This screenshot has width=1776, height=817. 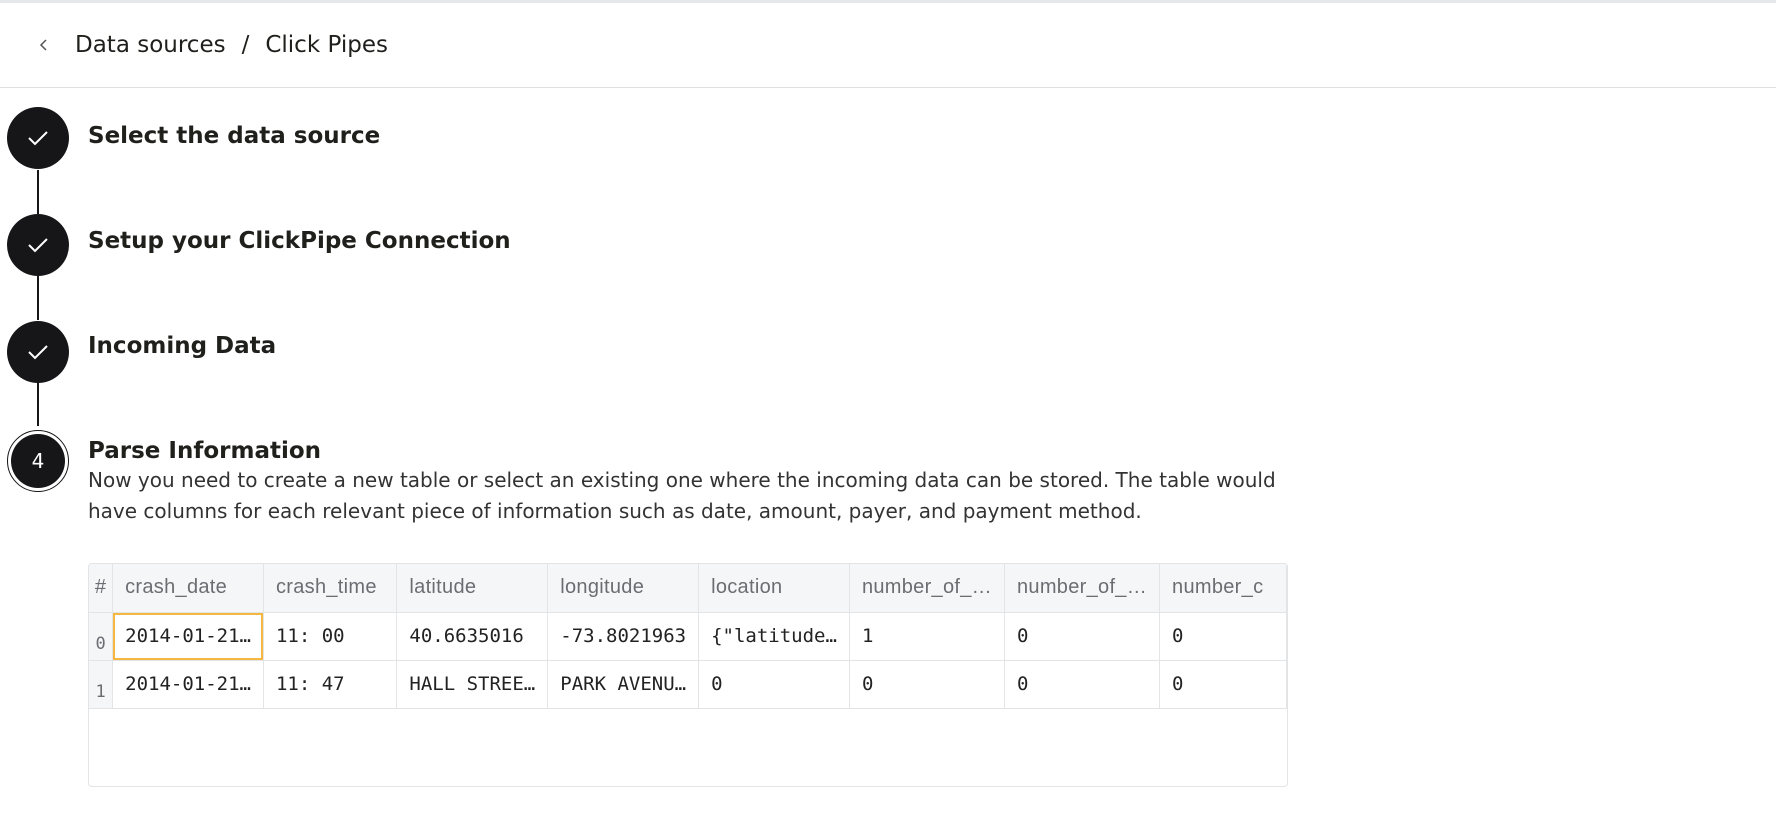 I want to click on back-button, so click(x=44, y=45).